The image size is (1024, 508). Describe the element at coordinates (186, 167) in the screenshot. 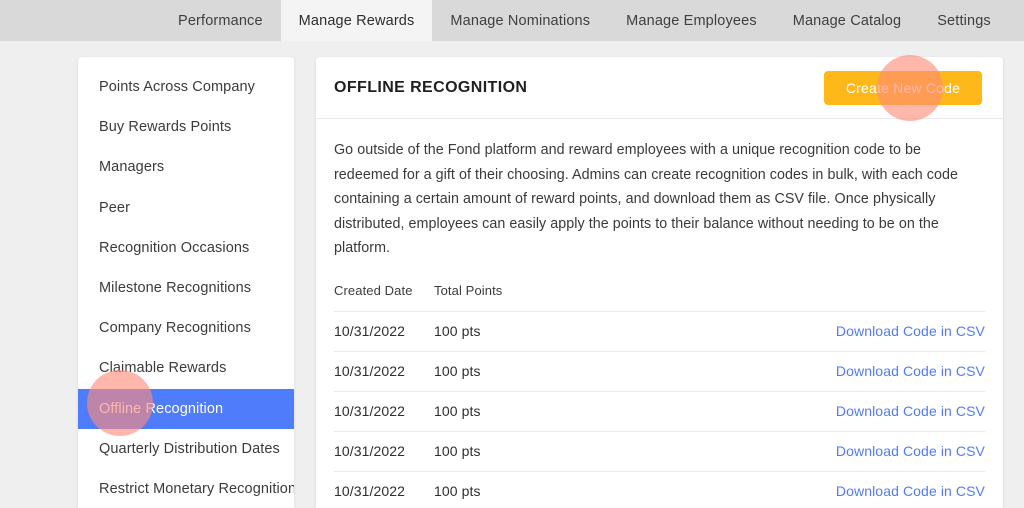

I see `sidebar-item-managers: Managers` at that location.